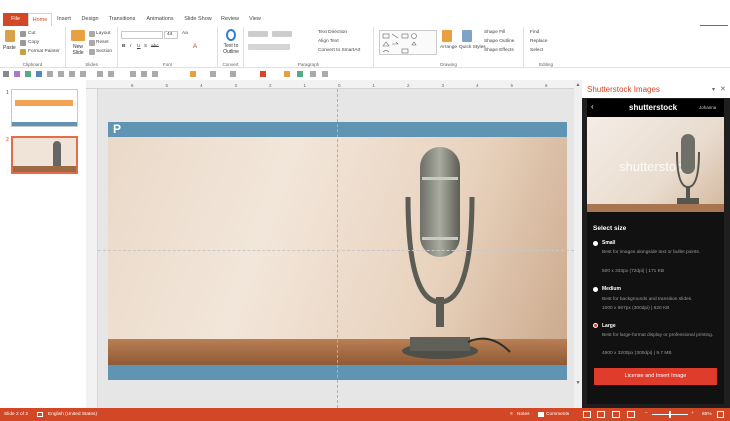 This screenshot has width=730, height=421. What do you see at coordinates (168, 47) in the screenshot?
I see `font-group: 44 Aa B I U S abc A Font` at bounding box center [168, 47].